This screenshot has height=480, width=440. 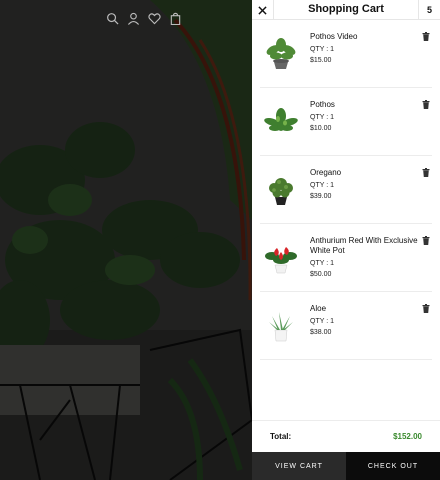 What do you see at coordinates (281, 120) in the screenshot?
I see `plant-thumb-pothos` at bounding box center [281, 120].